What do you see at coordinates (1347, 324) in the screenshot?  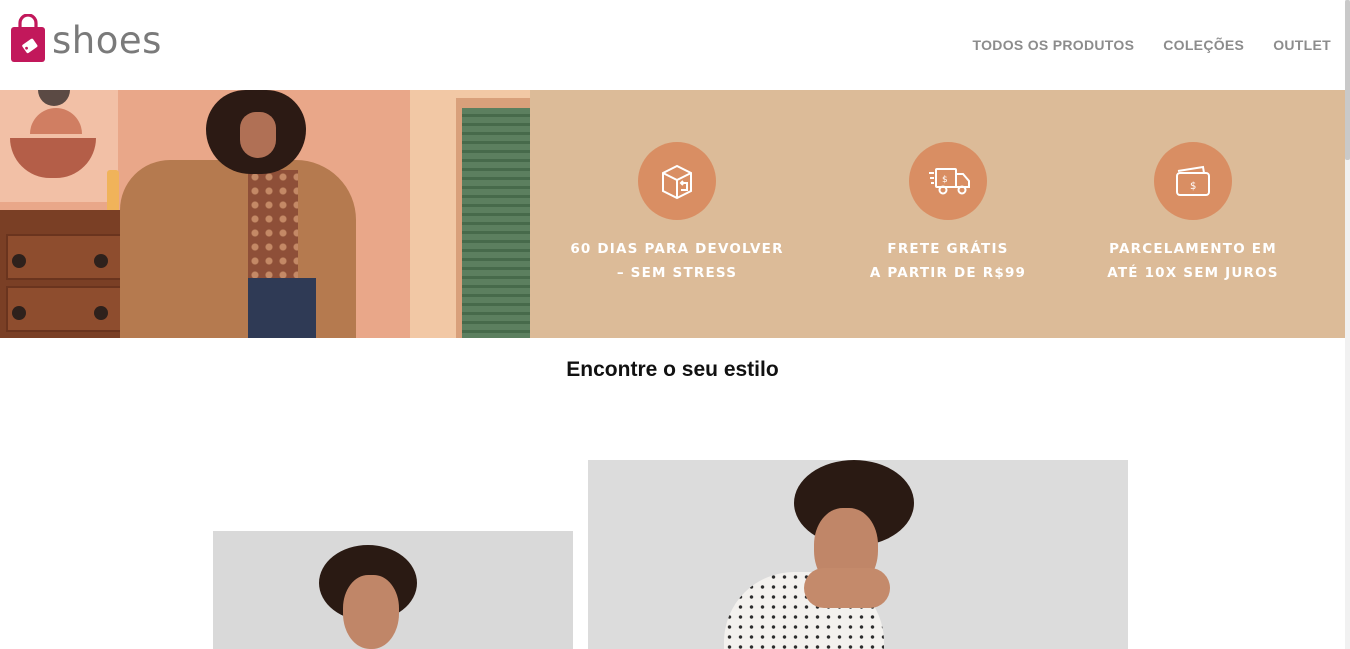 I see `page-scrollbar` at bounding box center [1347, 324].